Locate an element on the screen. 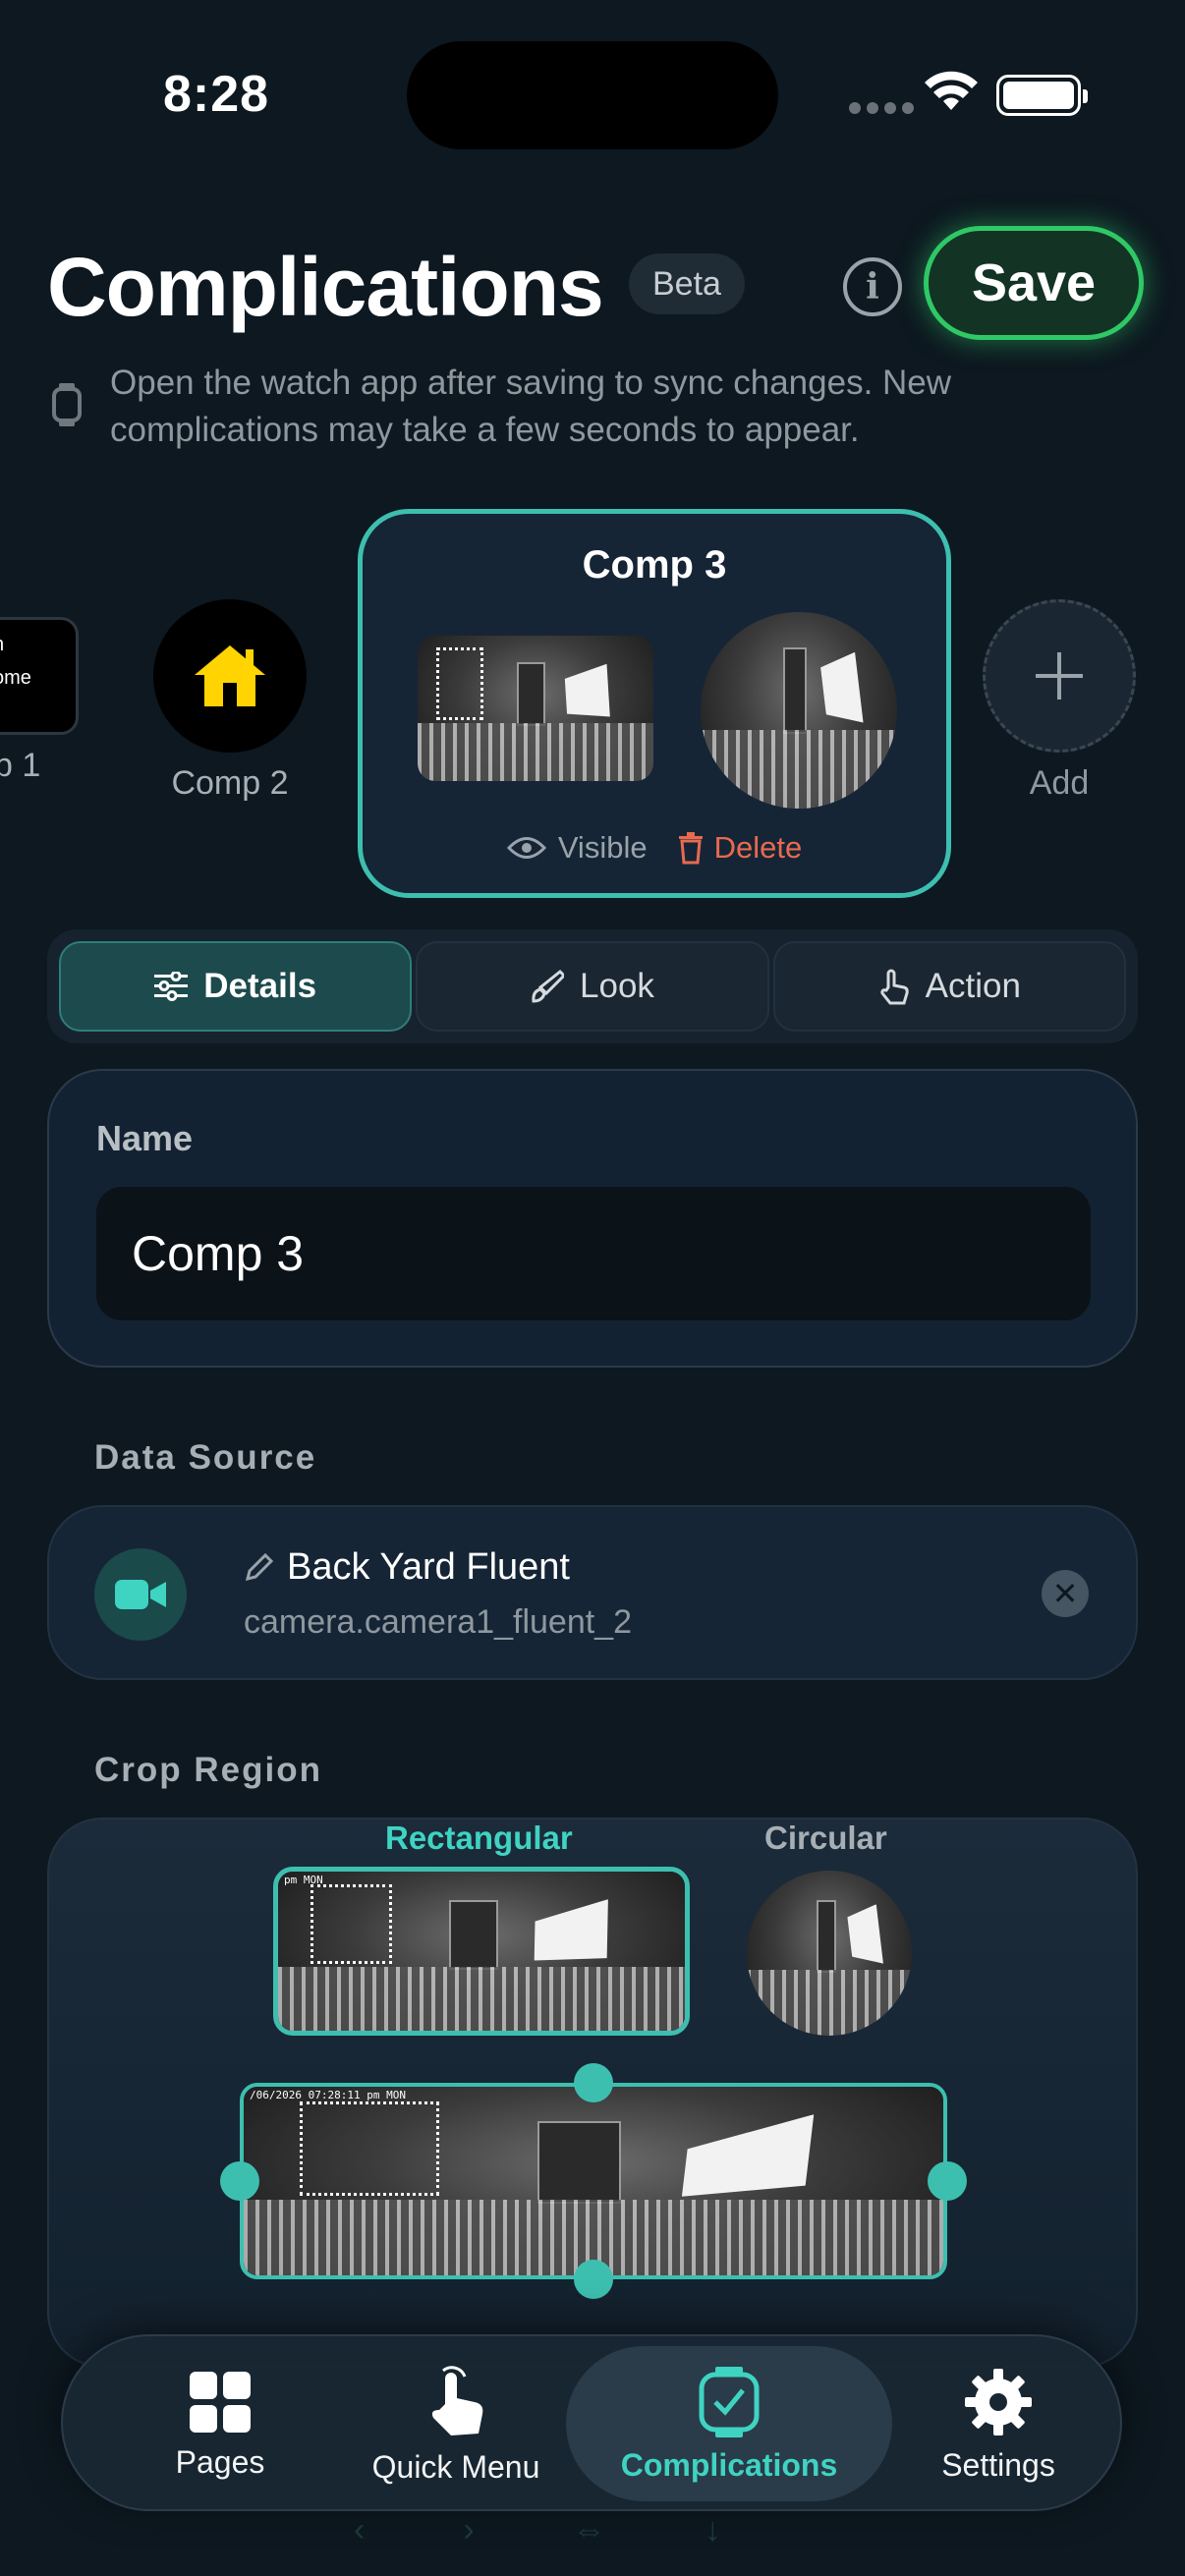 The height and width of the screenshot is (2576, 1185). nav-quick-menu-label: Quick Menu is located at coordinates (456, 2466).